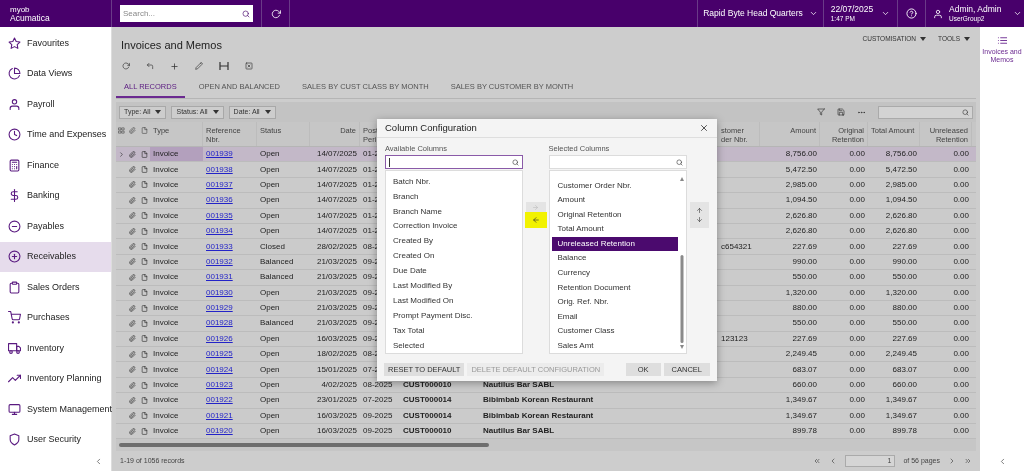 This screenshot has width=1024, height=471. What do you see at coordinates (171, 45) in the screenshot?
I see `page-title: Invoices and Memos` at bounding box center [171, 45].